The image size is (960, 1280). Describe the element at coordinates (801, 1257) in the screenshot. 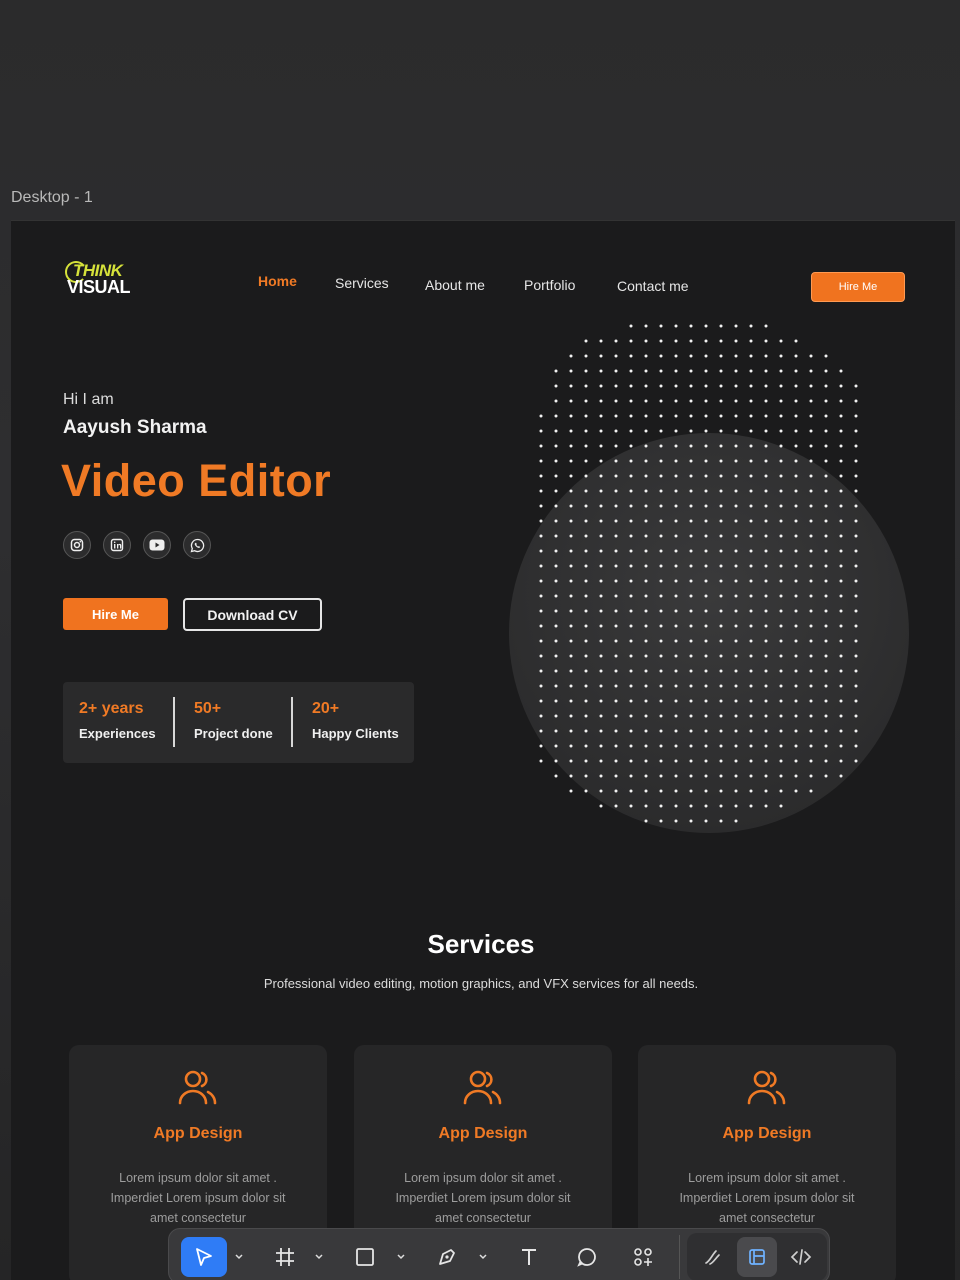

I see `dev-mode-icon` at that location.